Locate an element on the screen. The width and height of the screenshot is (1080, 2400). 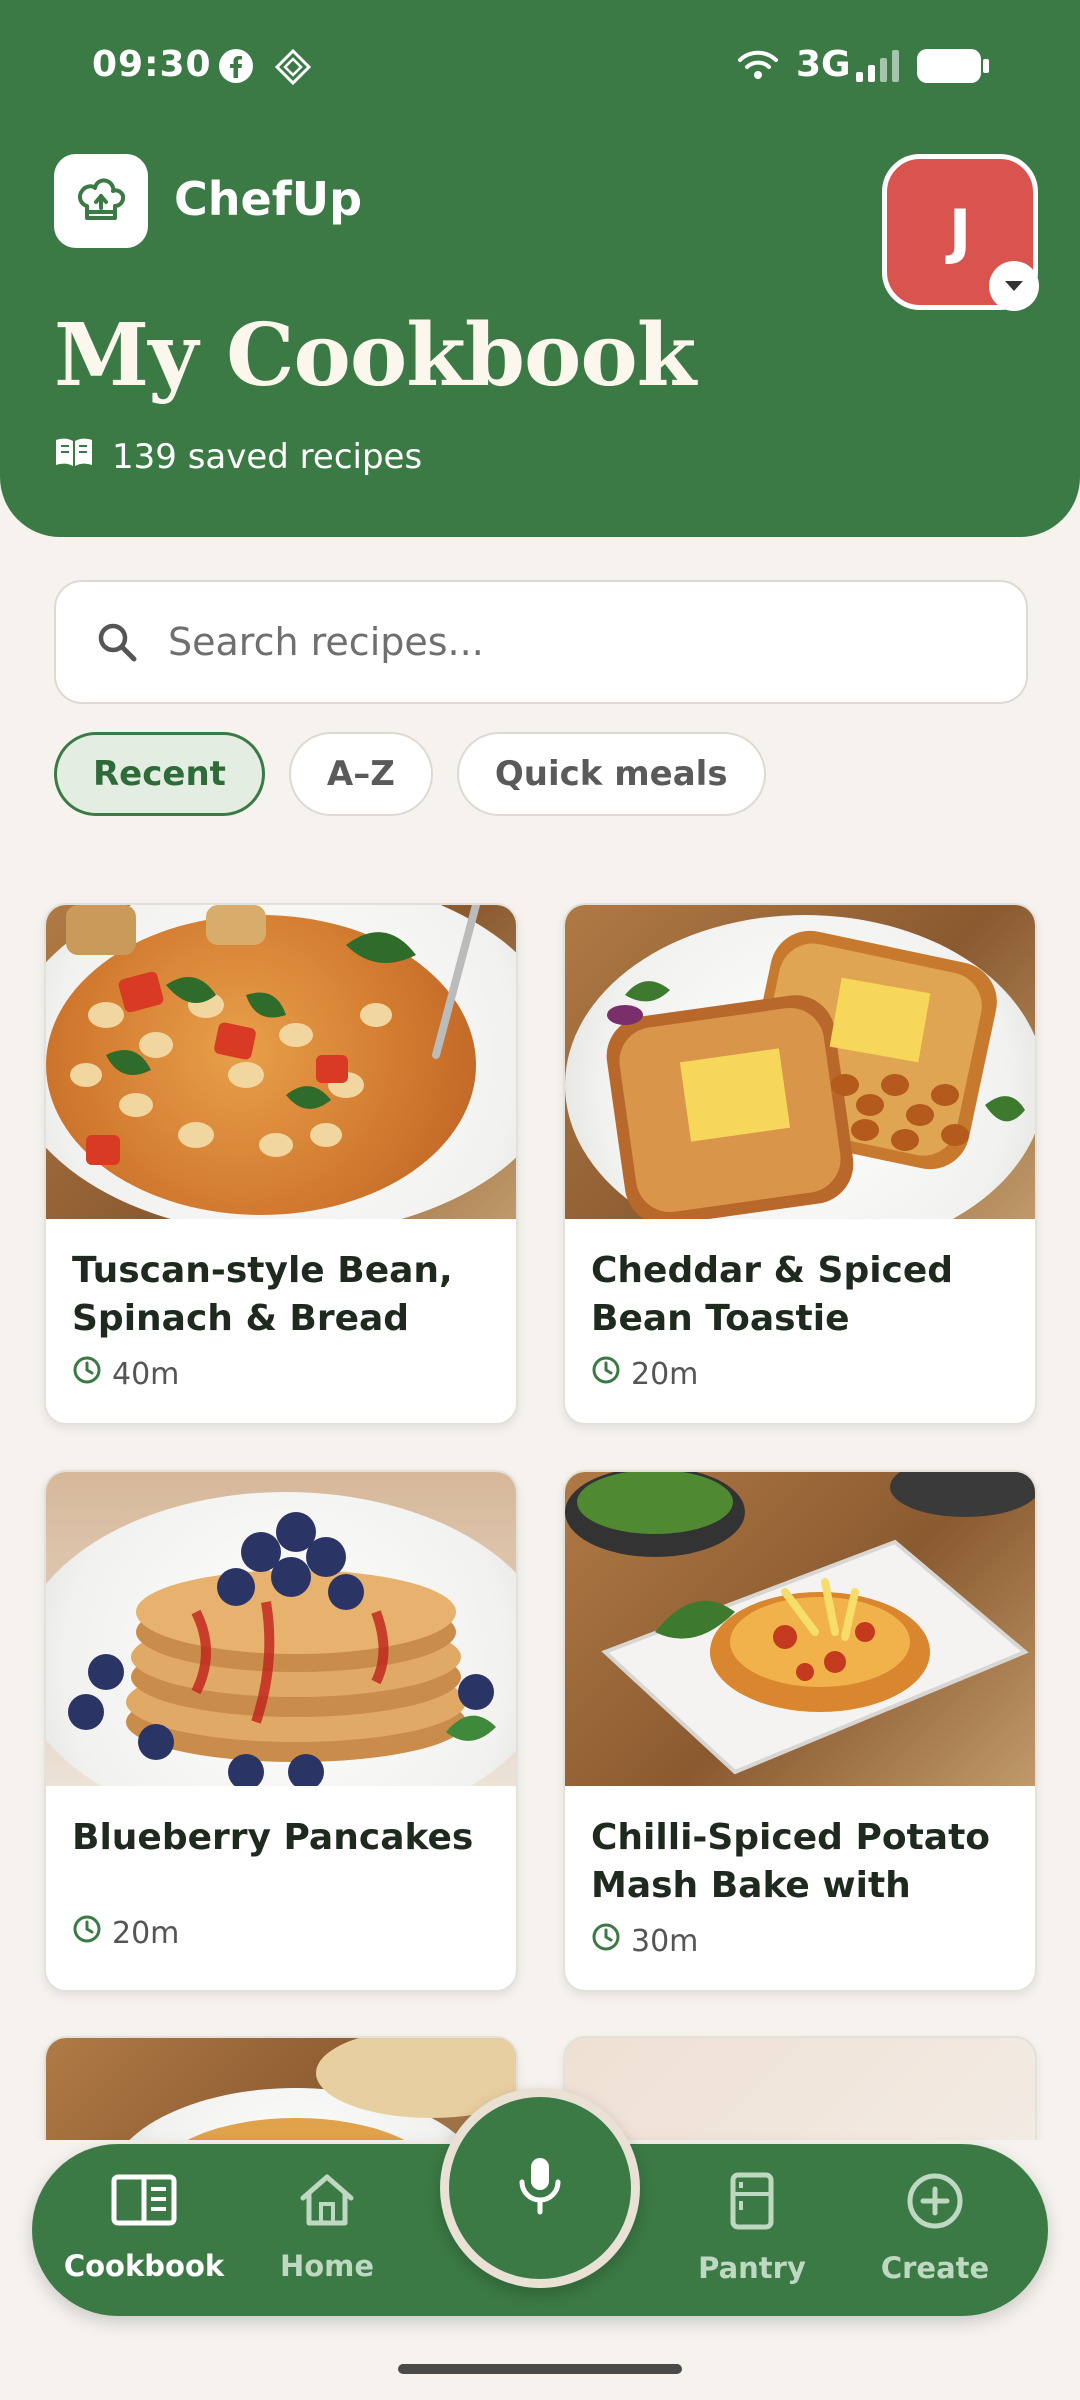
user-avatar: J is located at coordinates (960, 232).